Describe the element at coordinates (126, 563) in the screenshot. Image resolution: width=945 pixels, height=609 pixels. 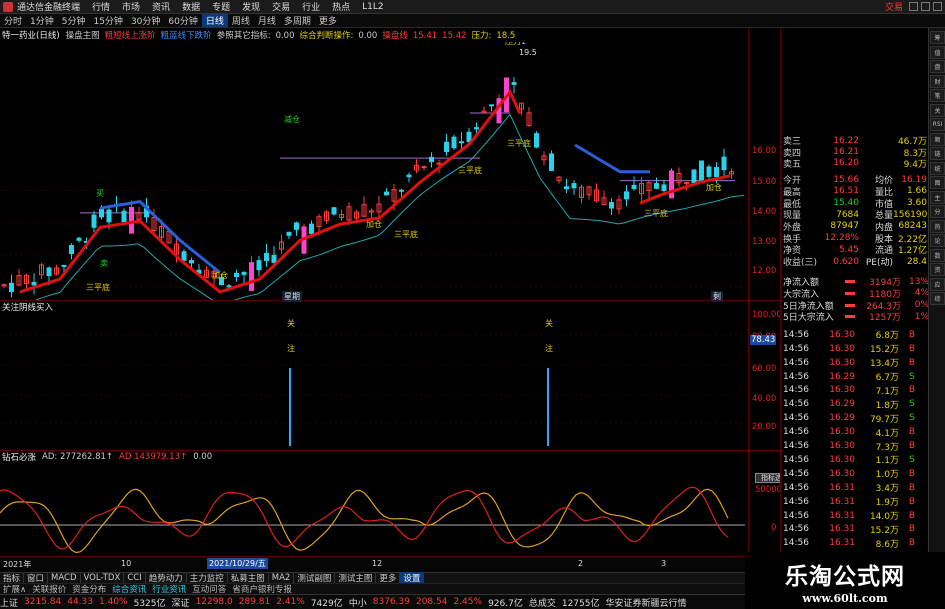
I see `time-axis-label: 10` at that location.